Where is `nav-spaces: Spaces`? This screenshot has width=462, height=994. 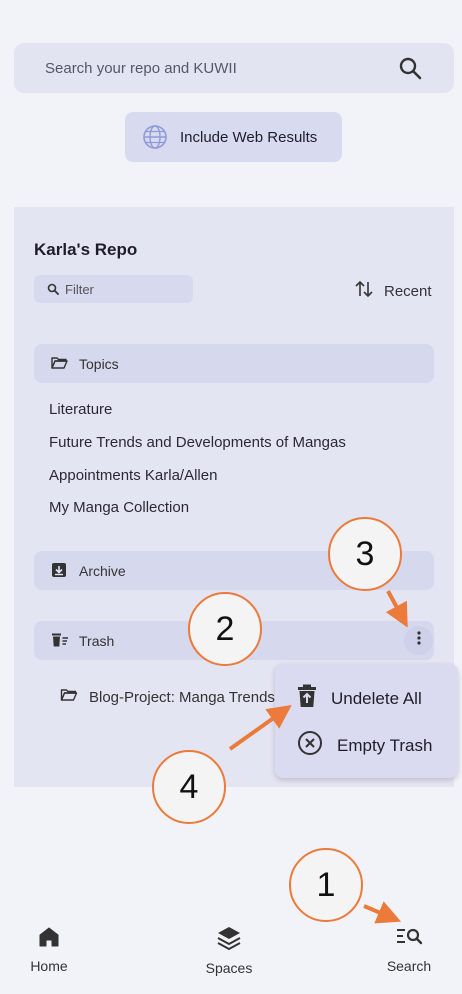
nav-spaces: Spaces is located at coordinates (229, 950).